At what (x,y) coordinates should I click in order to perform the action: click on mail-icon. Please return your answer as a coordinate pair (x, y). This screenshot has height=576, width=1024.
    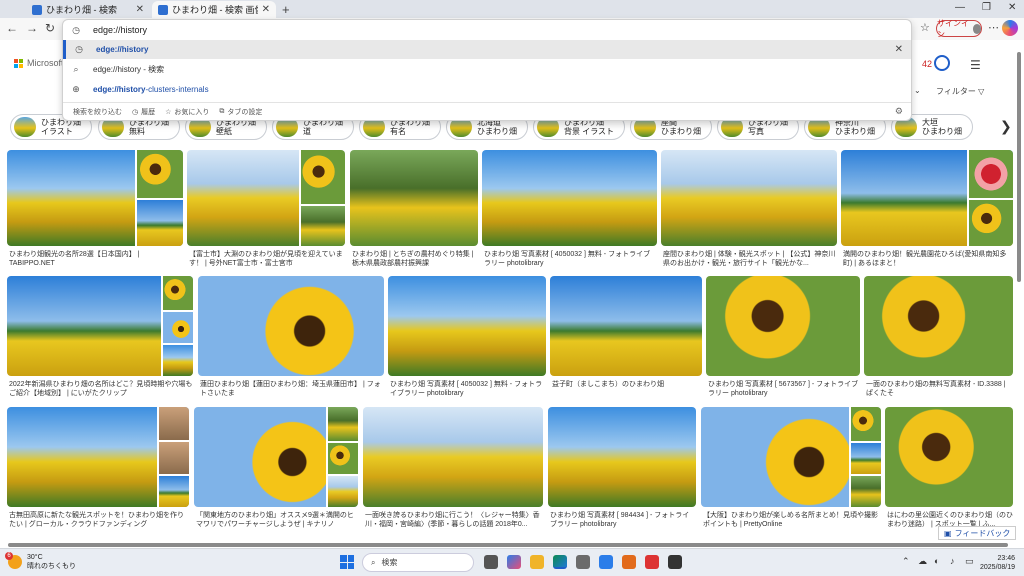
    Looking at the image, I should click on (606, 562).